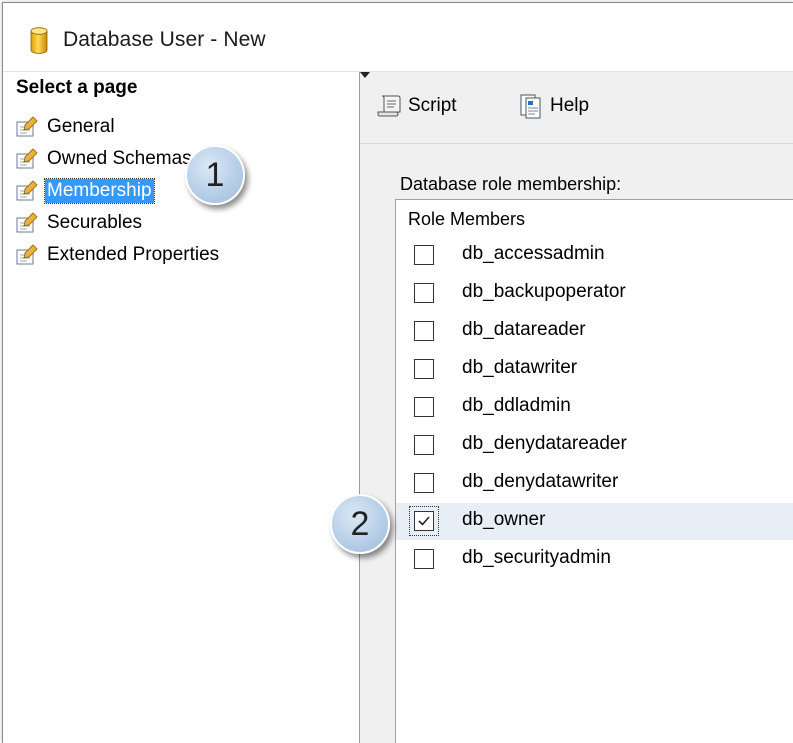 This screenshot has height=743, width=793. I want to click on role-name: db_denydatawriter, so click(540, 481).